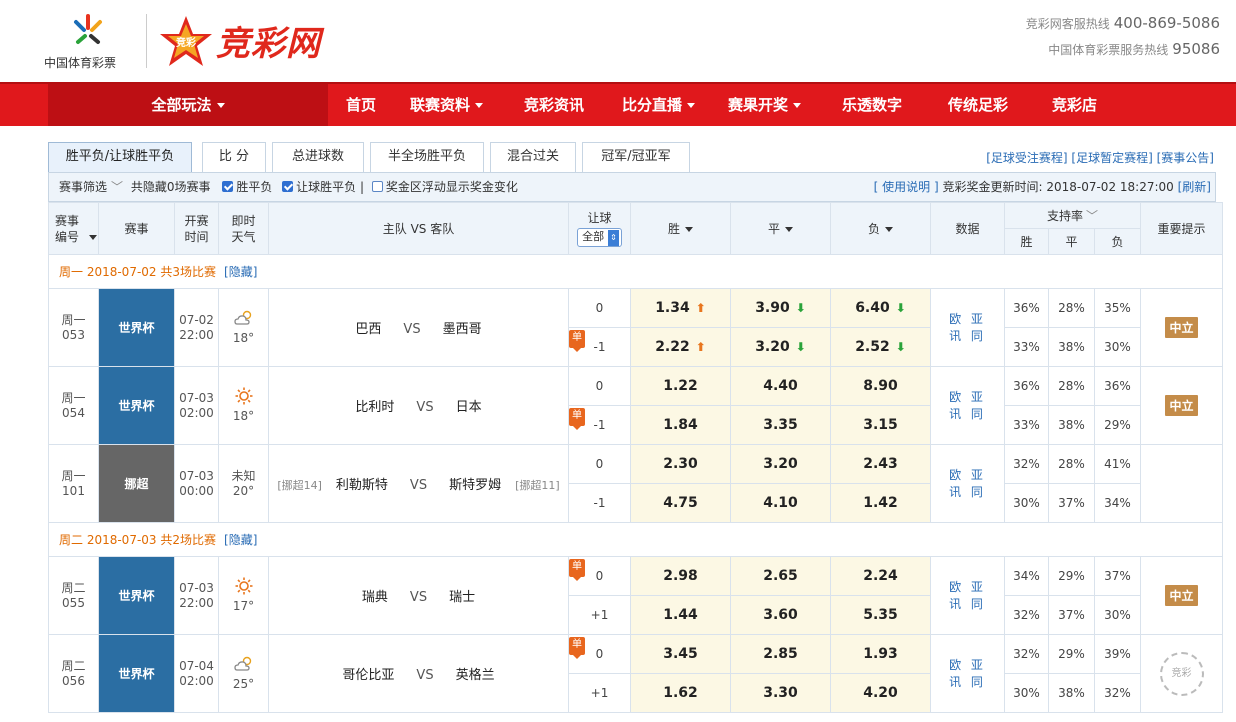 This screenshot has width=1236, height=722. Describe the element at coordinates (375, 597) in the screenshot. I see `home-team: 瑞典` at that location.